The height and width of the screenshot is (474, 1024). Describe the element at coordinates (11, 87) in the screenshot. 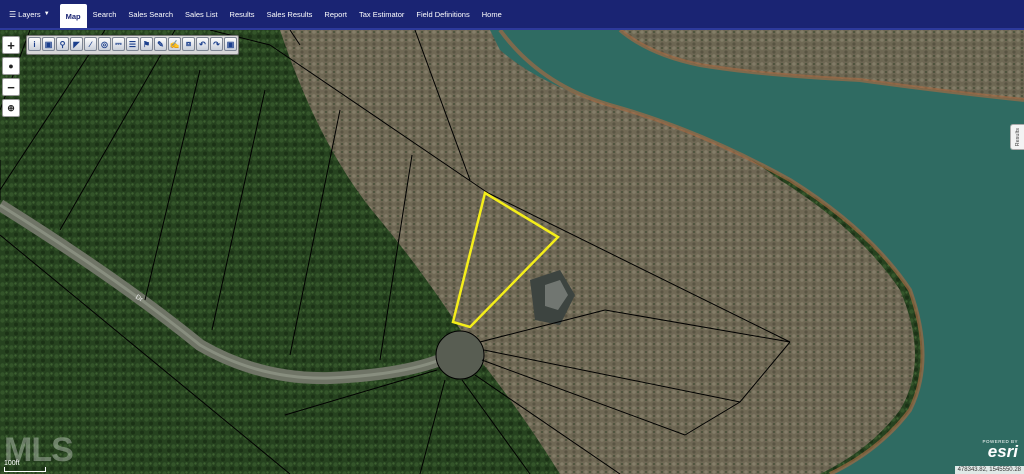

I see `zoom-out-button: −` at that location.